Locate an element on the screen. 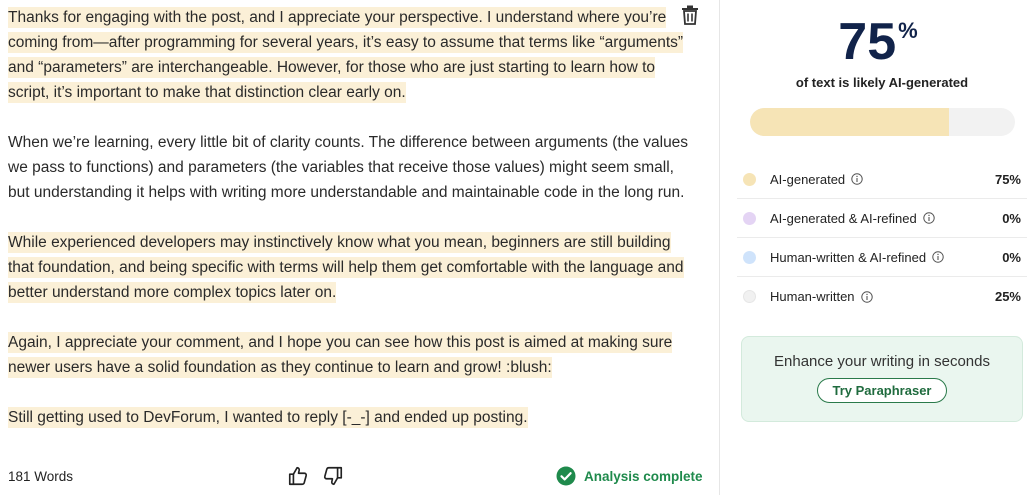  legend-value: 25% is located at coordinates (1007, 296).